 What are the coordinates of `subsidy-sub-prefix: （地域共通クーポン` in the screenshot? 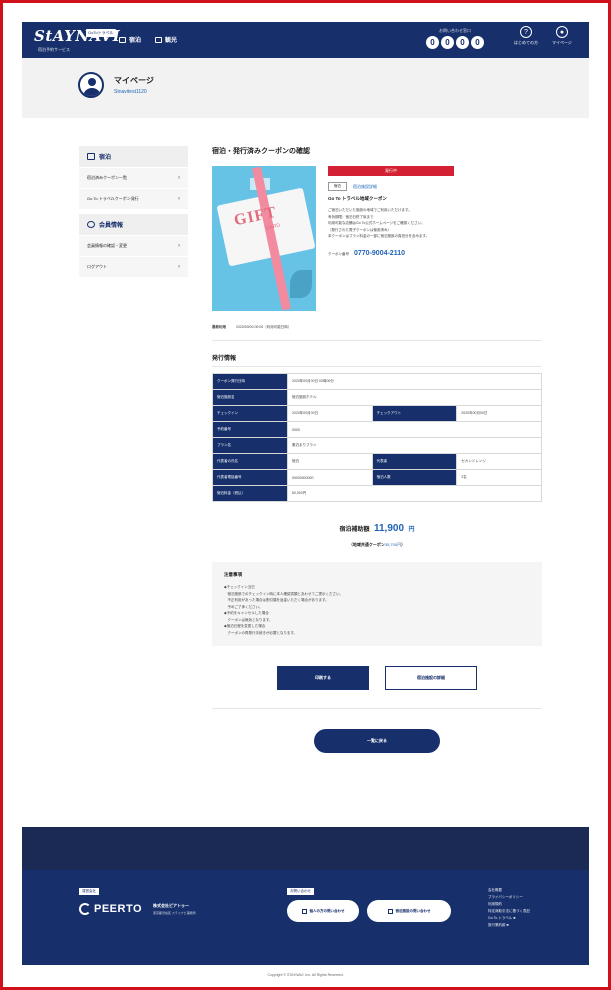 It's located at (366, 544).